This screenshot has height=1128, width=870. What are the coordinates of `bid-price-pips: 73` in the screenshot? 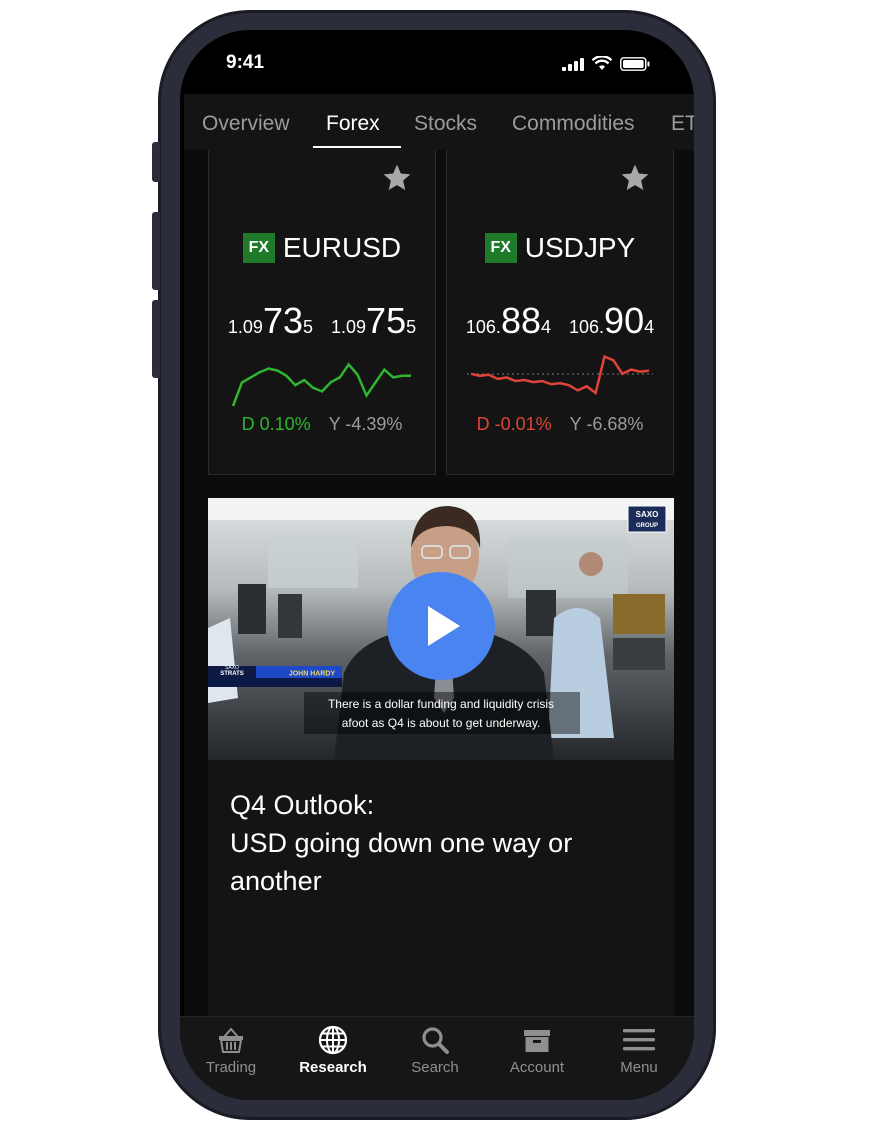 It's located at (282, 320).